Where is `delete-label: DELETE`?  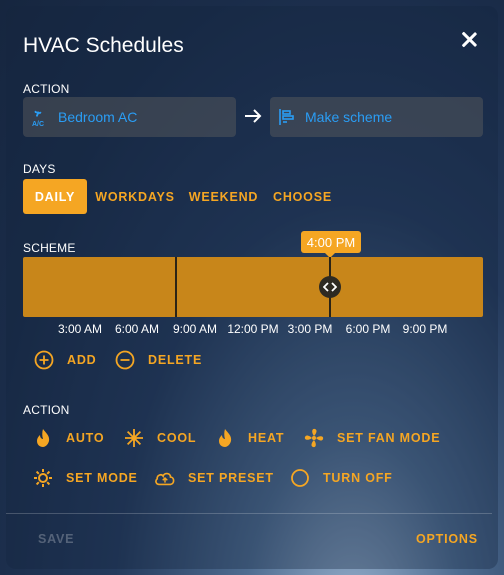
delete-label: DELETE is located at coordinates (175, 360).